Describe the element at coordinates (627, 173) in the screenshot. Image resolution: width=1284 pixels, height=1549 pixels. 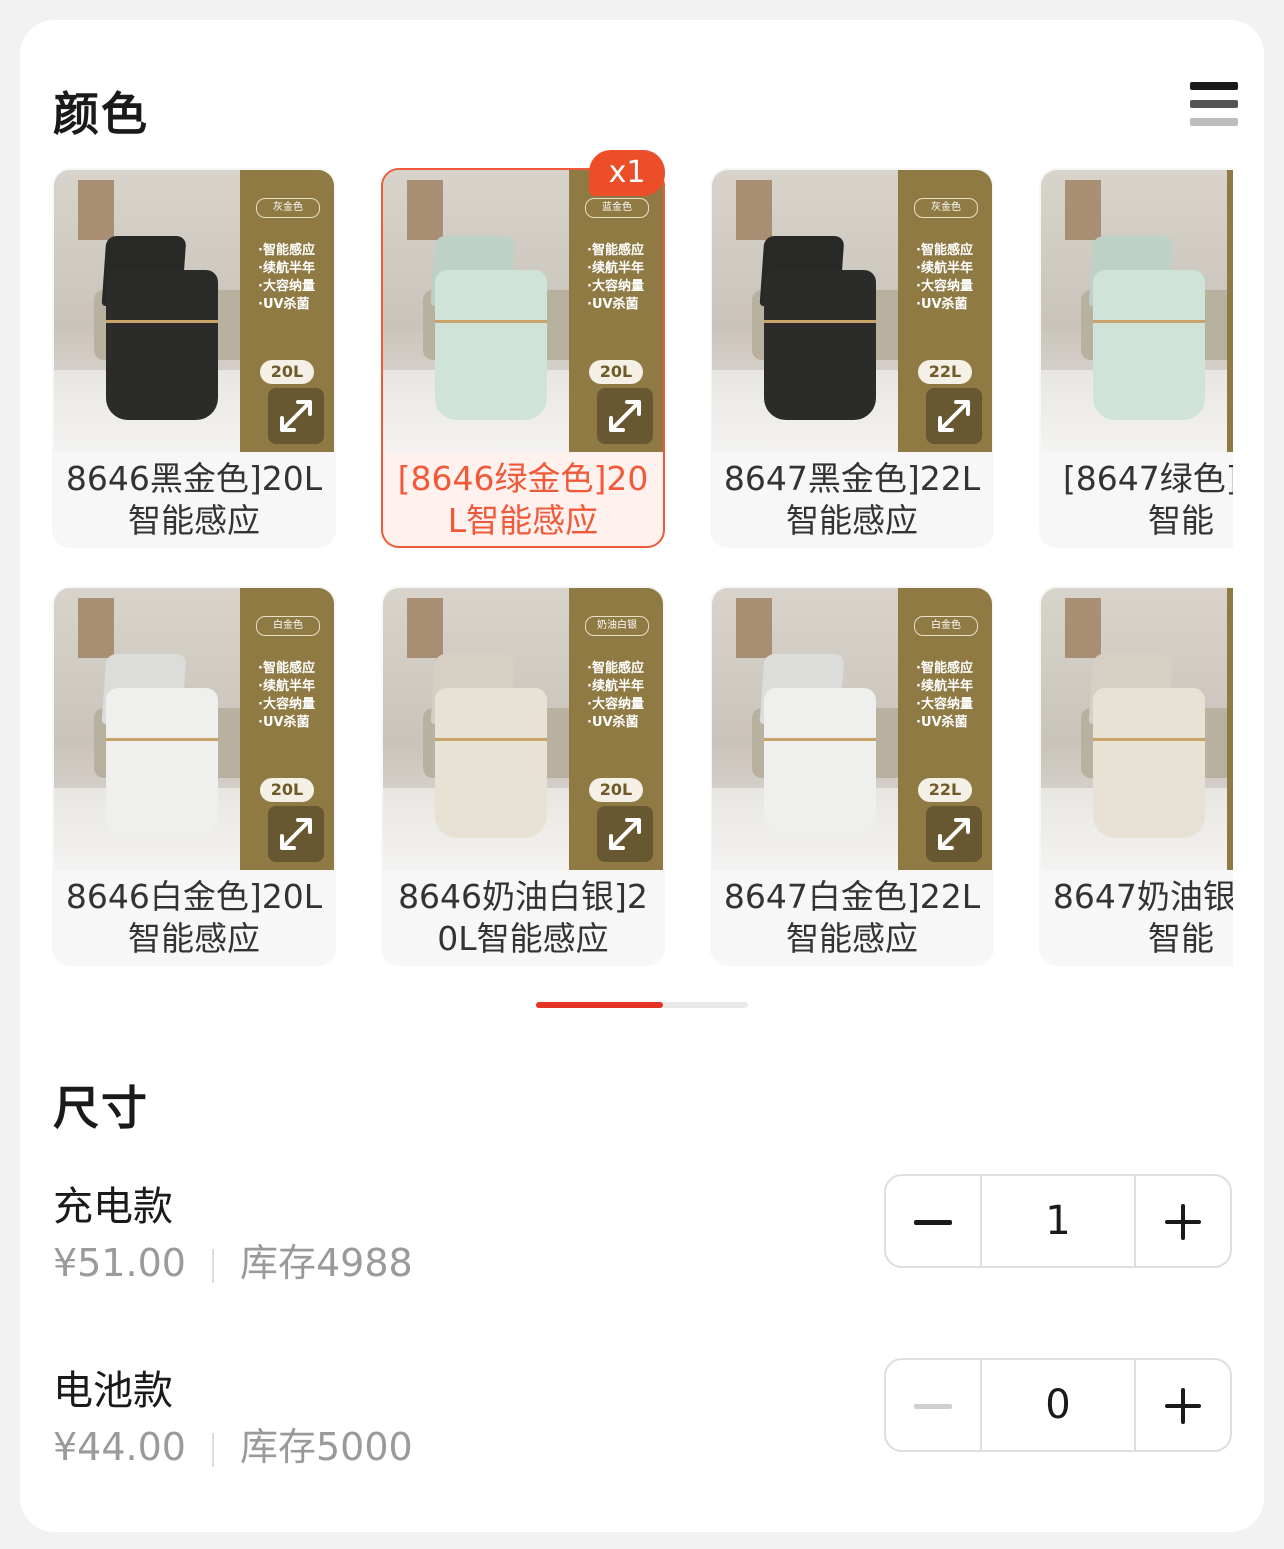
I see `selected-quantity-badge: x1` at that location.